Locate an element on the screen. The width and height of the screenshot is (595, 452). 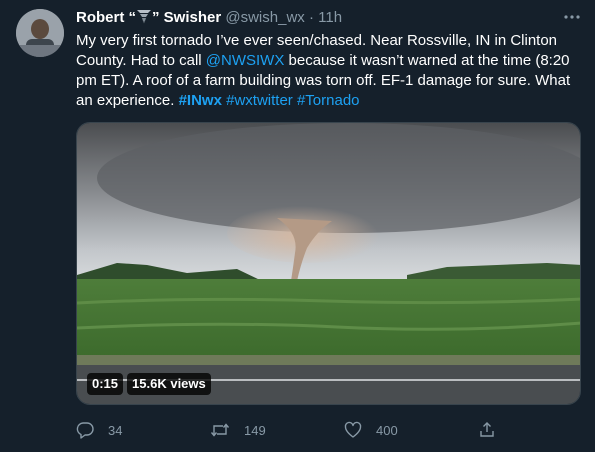
like-count: 400 is located at coordinates (387, 430).